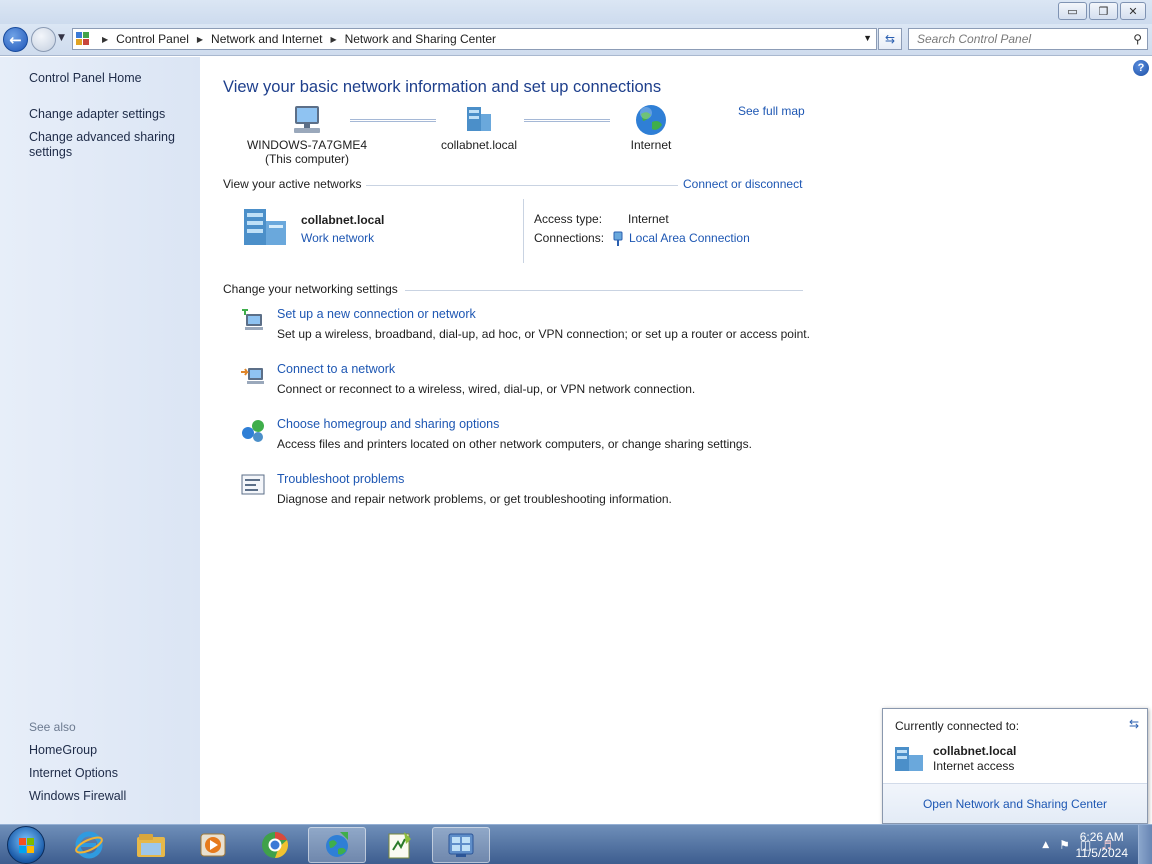 This screenshot has height=864, width=1152. Describe the element at coordinates (336, 369) in the screenshot. I see `connect-network-link: Connect to a network` at that location.